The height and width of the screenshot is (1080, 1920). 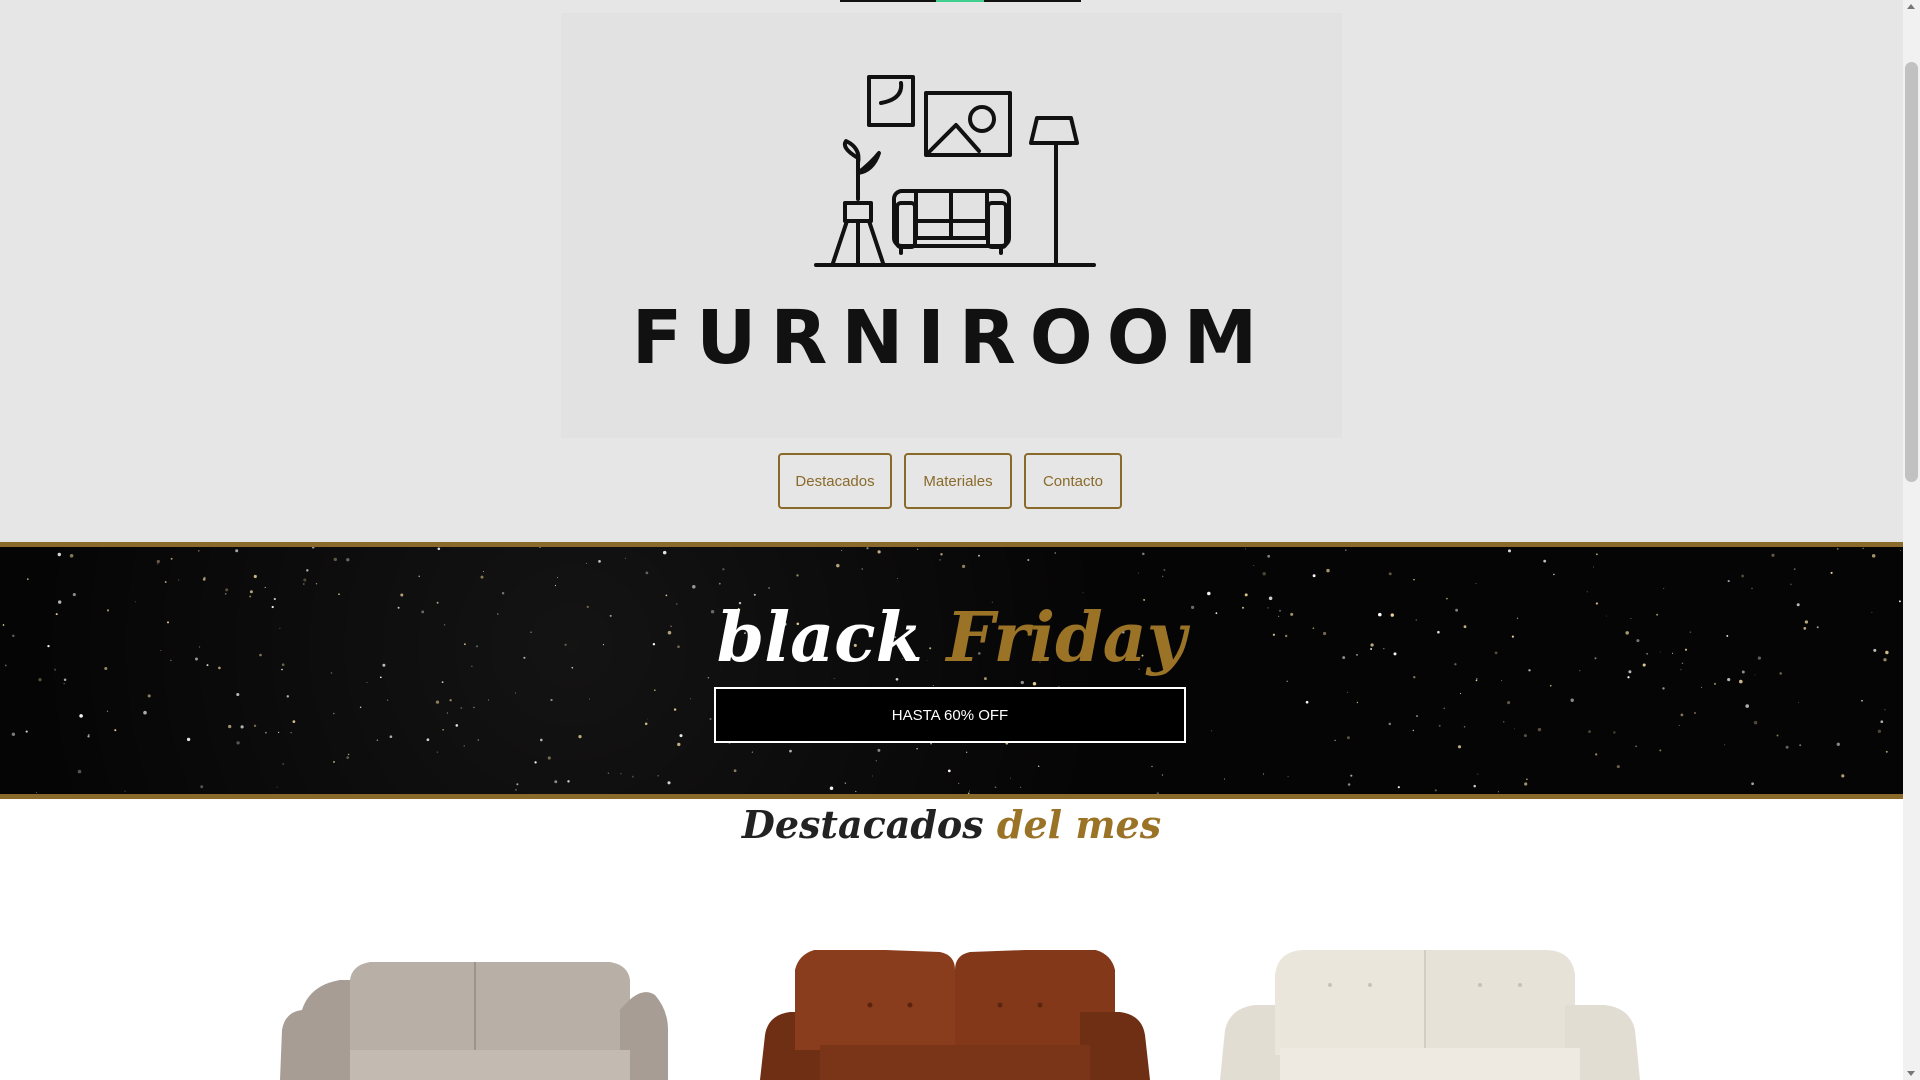 I want to click on nav-contacto-button: Contacto, so click(x=1073, y=481).